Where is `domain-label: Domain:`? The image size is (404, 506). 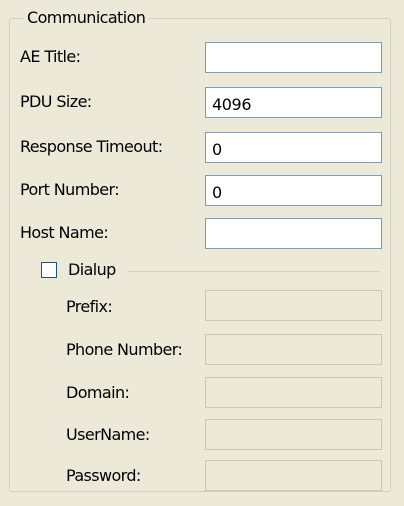
domain-label: Domain: is located at coordinates (98, 392).